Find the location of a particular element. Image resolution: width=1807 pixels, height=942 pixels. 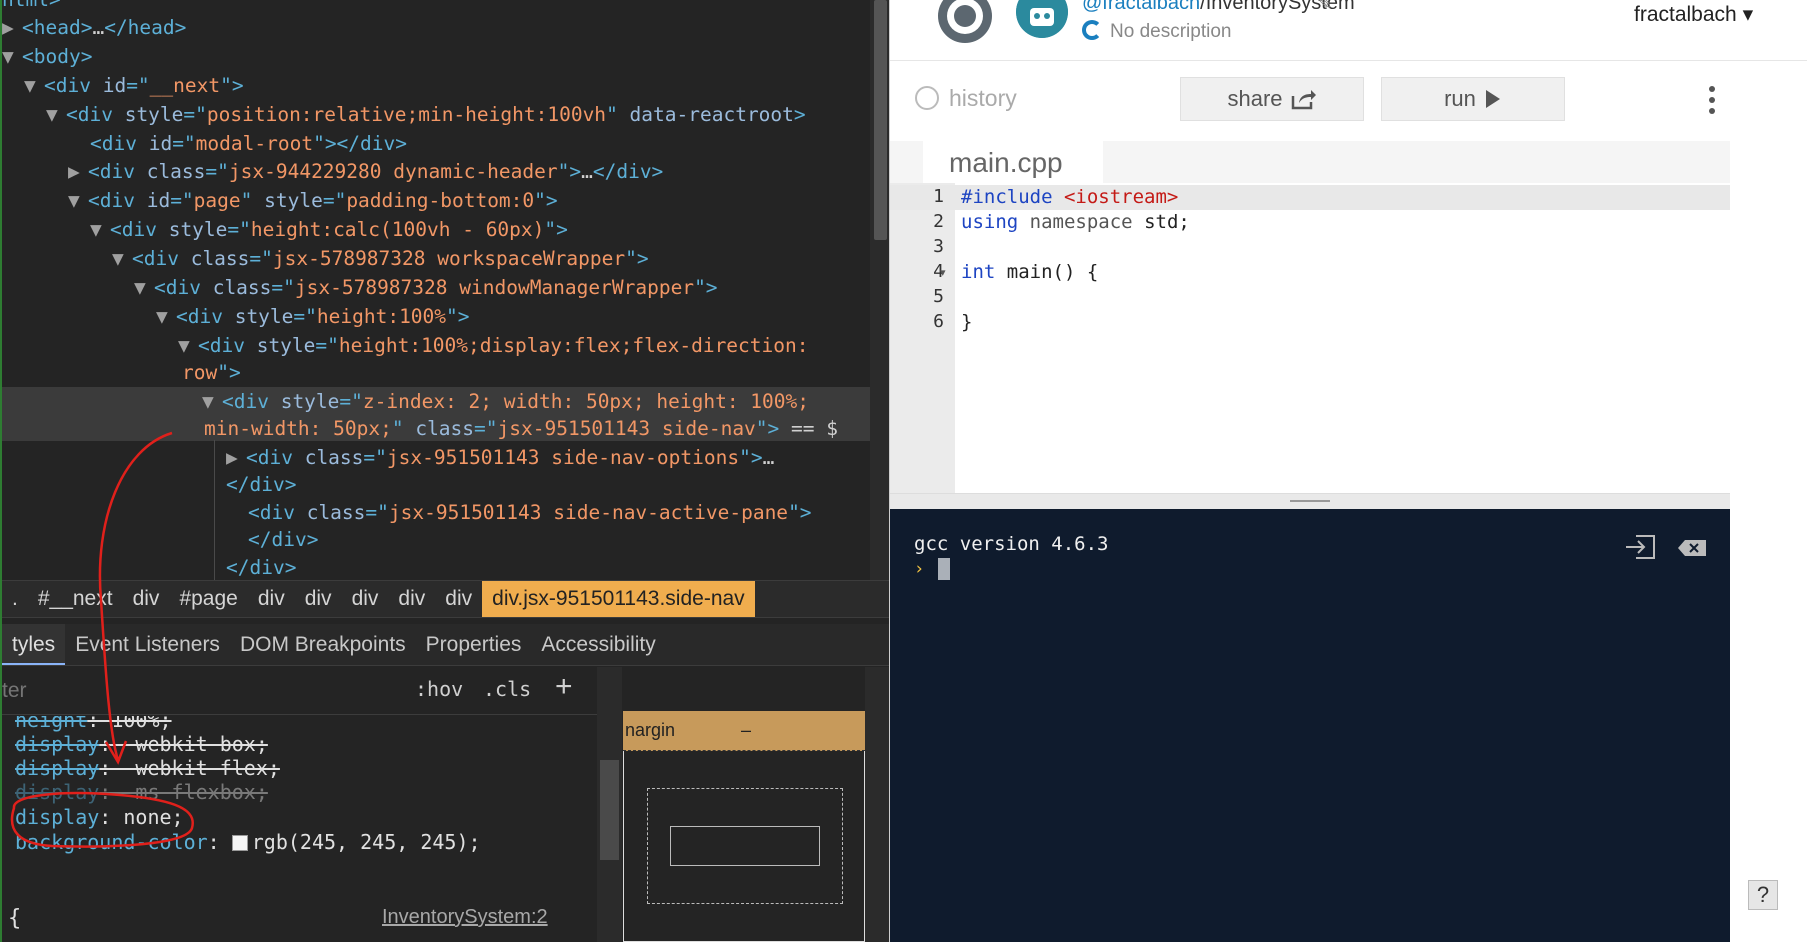

code-line: int main() { is located at coordinates (1029, 272).